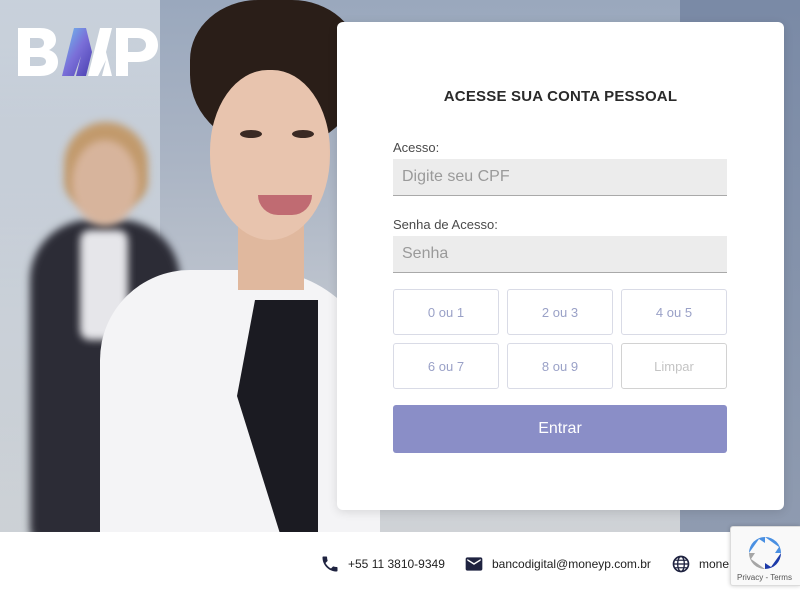  What do you see at coordinates (571, 564) in the screenshot?
I see `footer-email-text: bancodigital@moneyp.com.br` at bounding box center [571, 564].